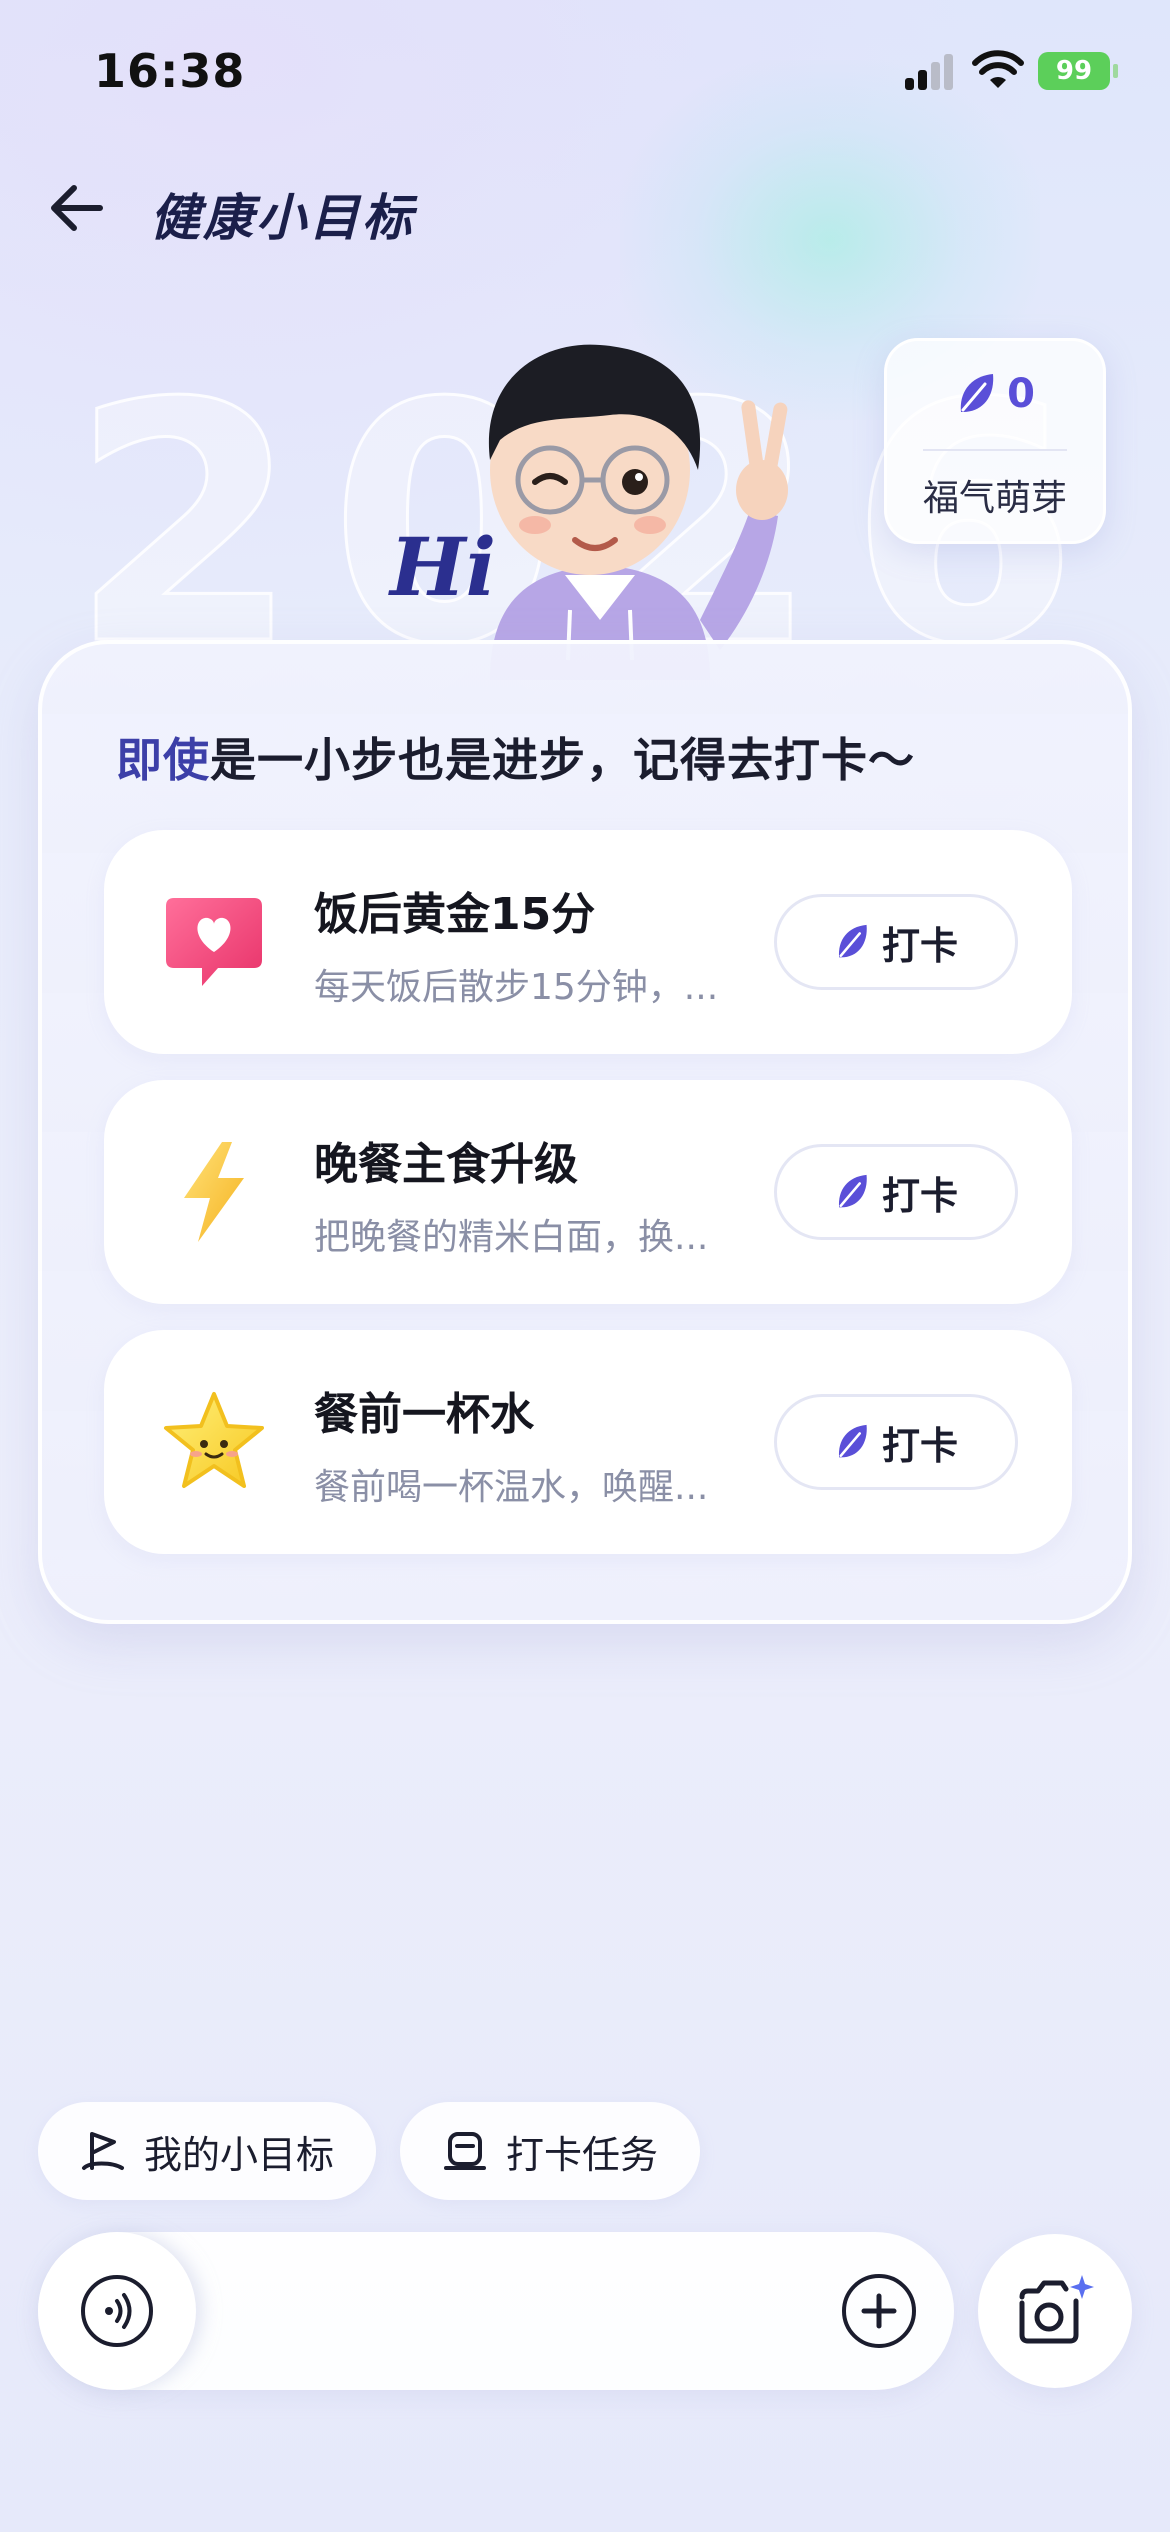  What do you see at coordinates (163, 760) in the screenshot?
I see `motto-accent: 即使` at bounding box center [163, 760].